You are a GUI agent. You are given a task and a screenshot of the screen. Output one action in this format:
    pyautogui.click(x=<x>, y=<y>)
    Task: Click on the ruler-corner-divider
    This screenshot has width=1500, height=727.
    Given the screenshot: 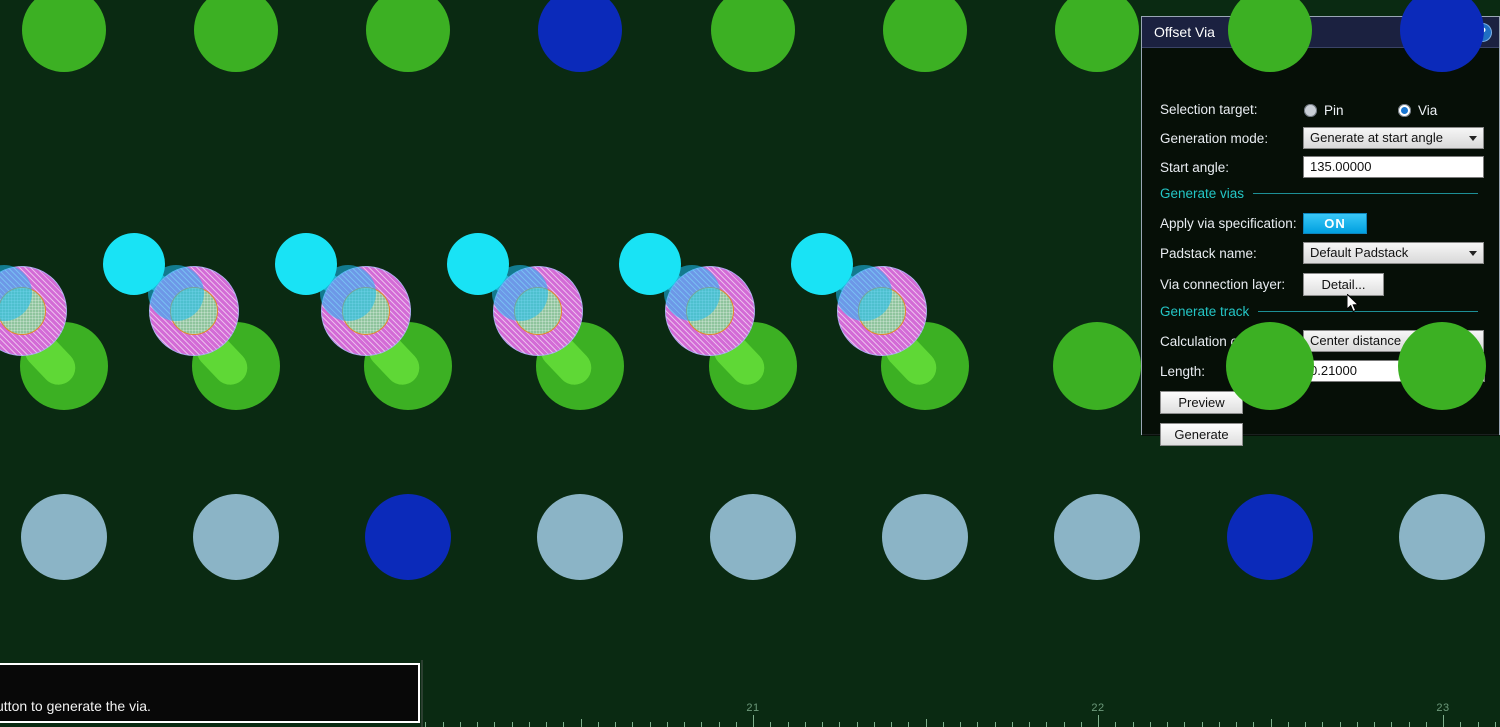 What is the action you would take?
    pyautogui.click(x=422, y=693)
    